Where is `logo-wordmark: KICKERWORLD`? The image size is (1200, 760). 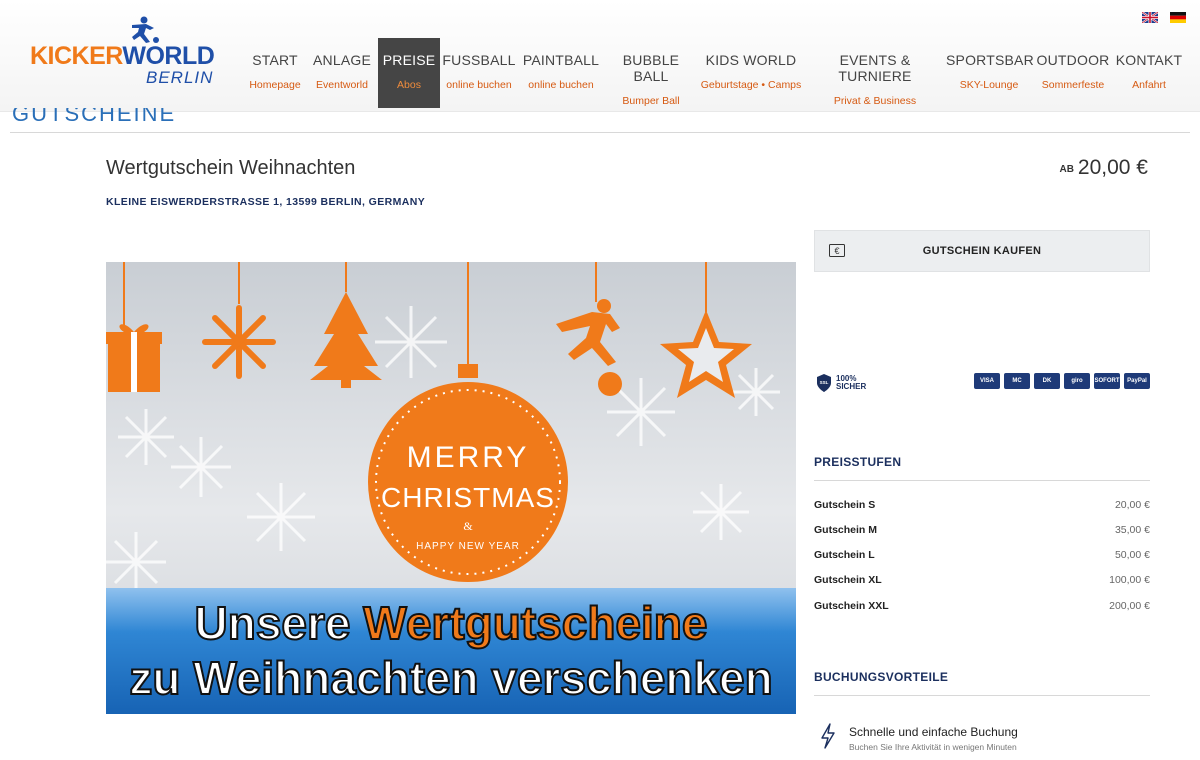 logo-wordmark: KICKERWORLD is located at coordinates (122, 56).